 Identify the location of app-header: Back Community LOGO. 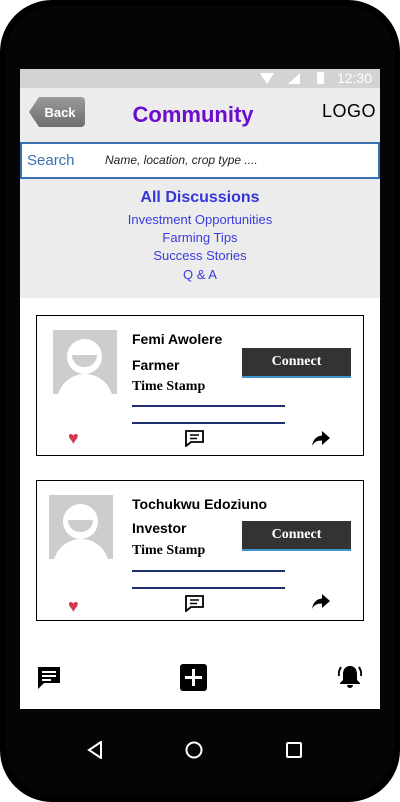
(200, 115).